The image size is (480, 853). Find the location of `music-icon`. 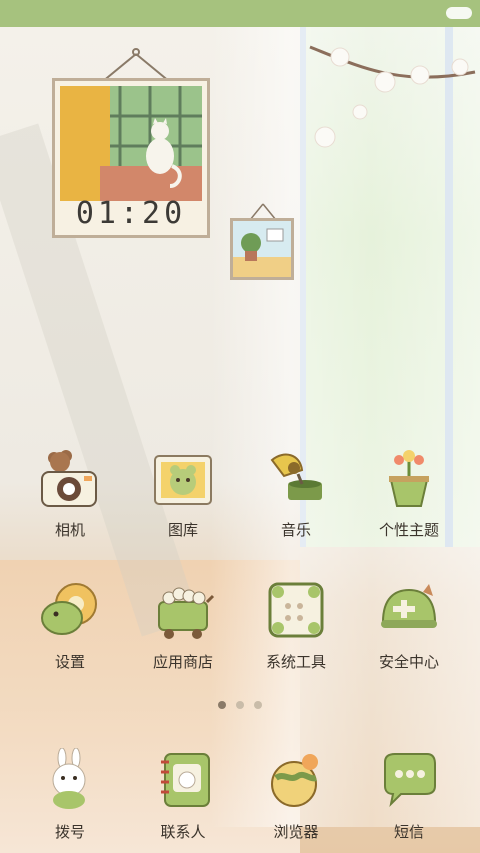

music-icon is located at coordinates (296, 476).